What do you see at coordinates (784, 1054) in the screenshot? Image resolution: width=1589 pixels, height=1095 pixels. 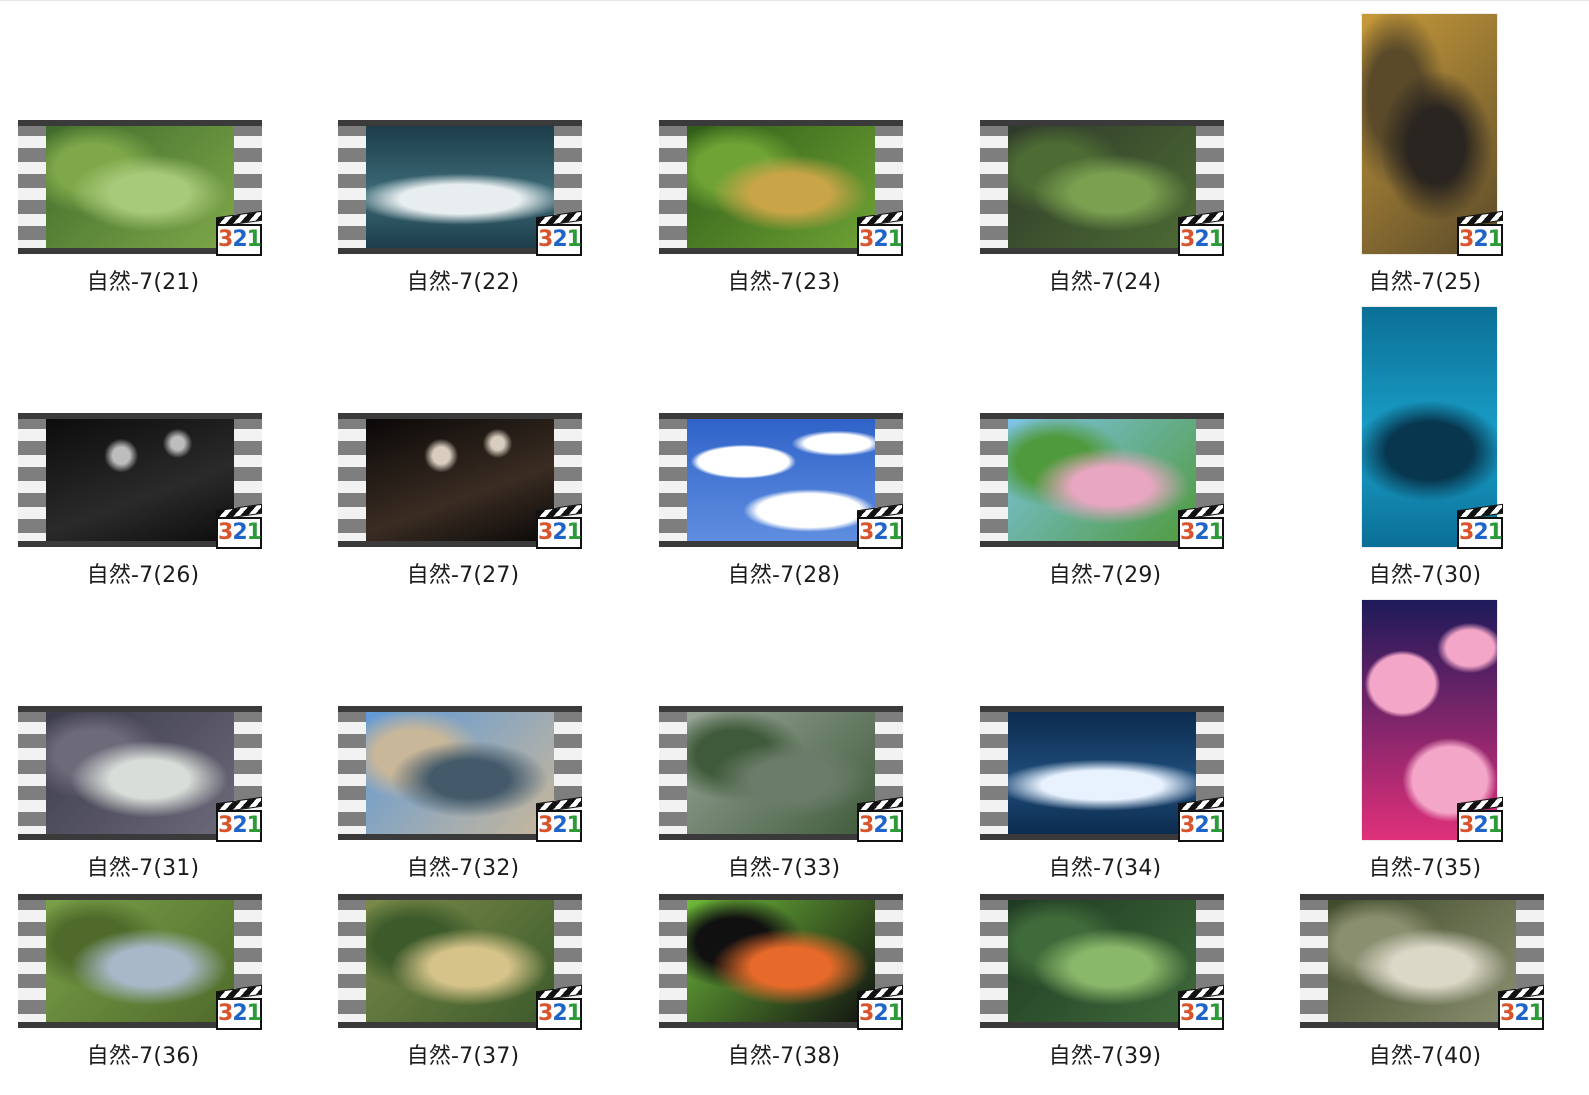 I see `file-name-label: 自然-7(38)` at bounding box center [784, 1054].